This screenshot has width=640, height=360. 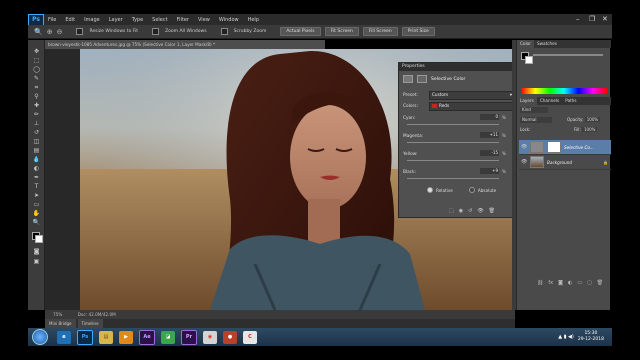 I want to click on premiere-icon: Pr, so click(x=189, y=337).